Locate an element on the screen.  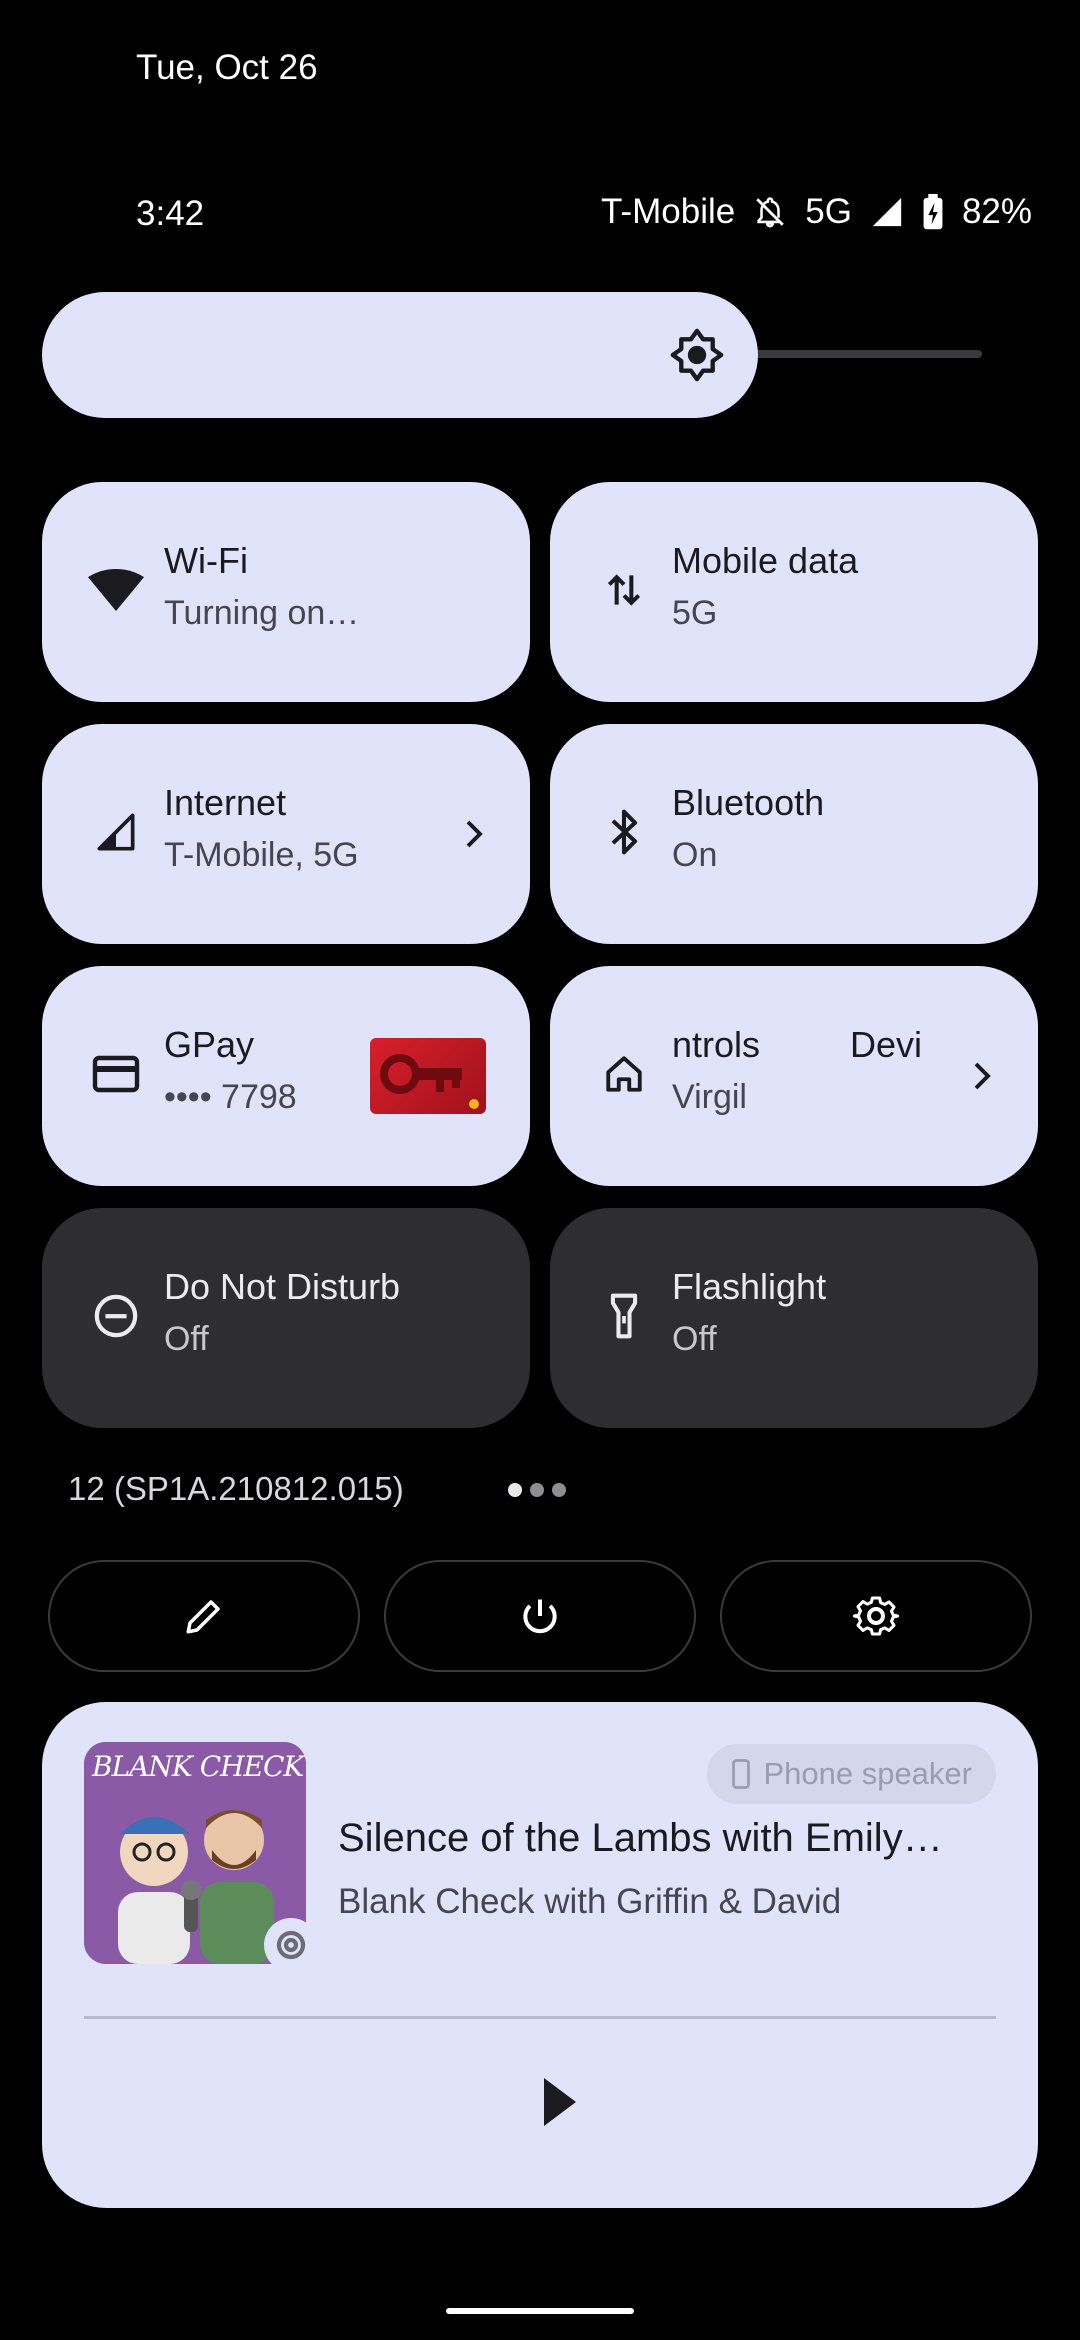
tile-subtitle: Virgil is located at coordinates (709, 1097).